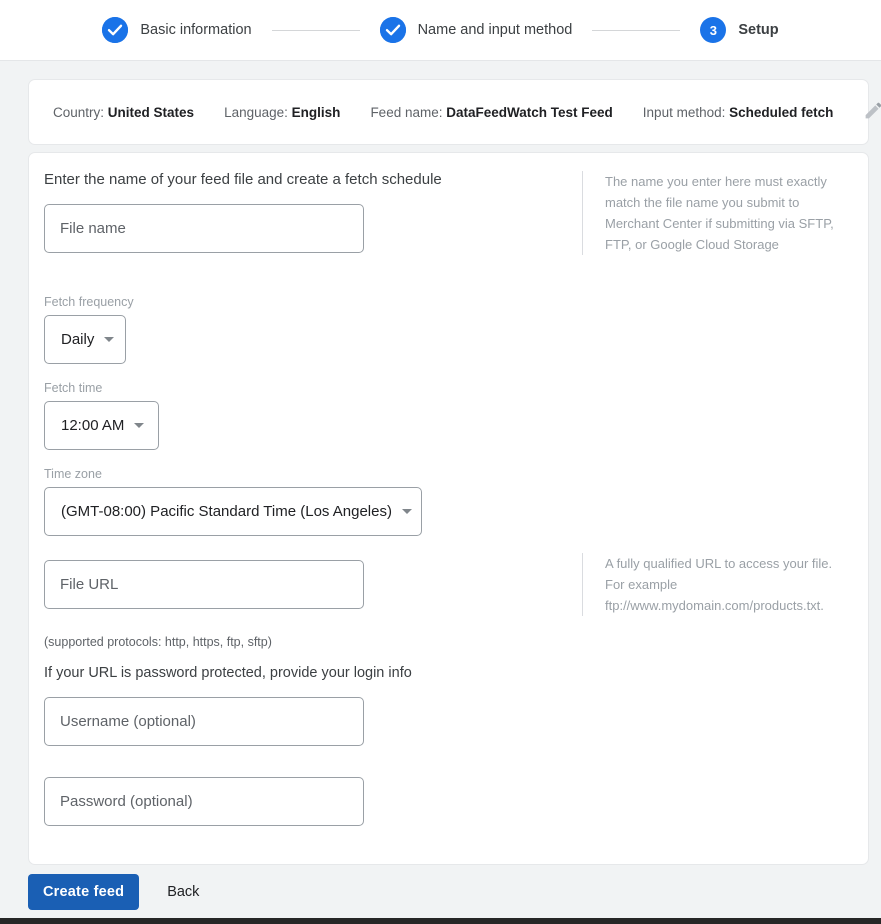 The width and height of the screenshot is (881, 924). I want to click on fetch-time-select: 12:00 AM, so click(101, 425).